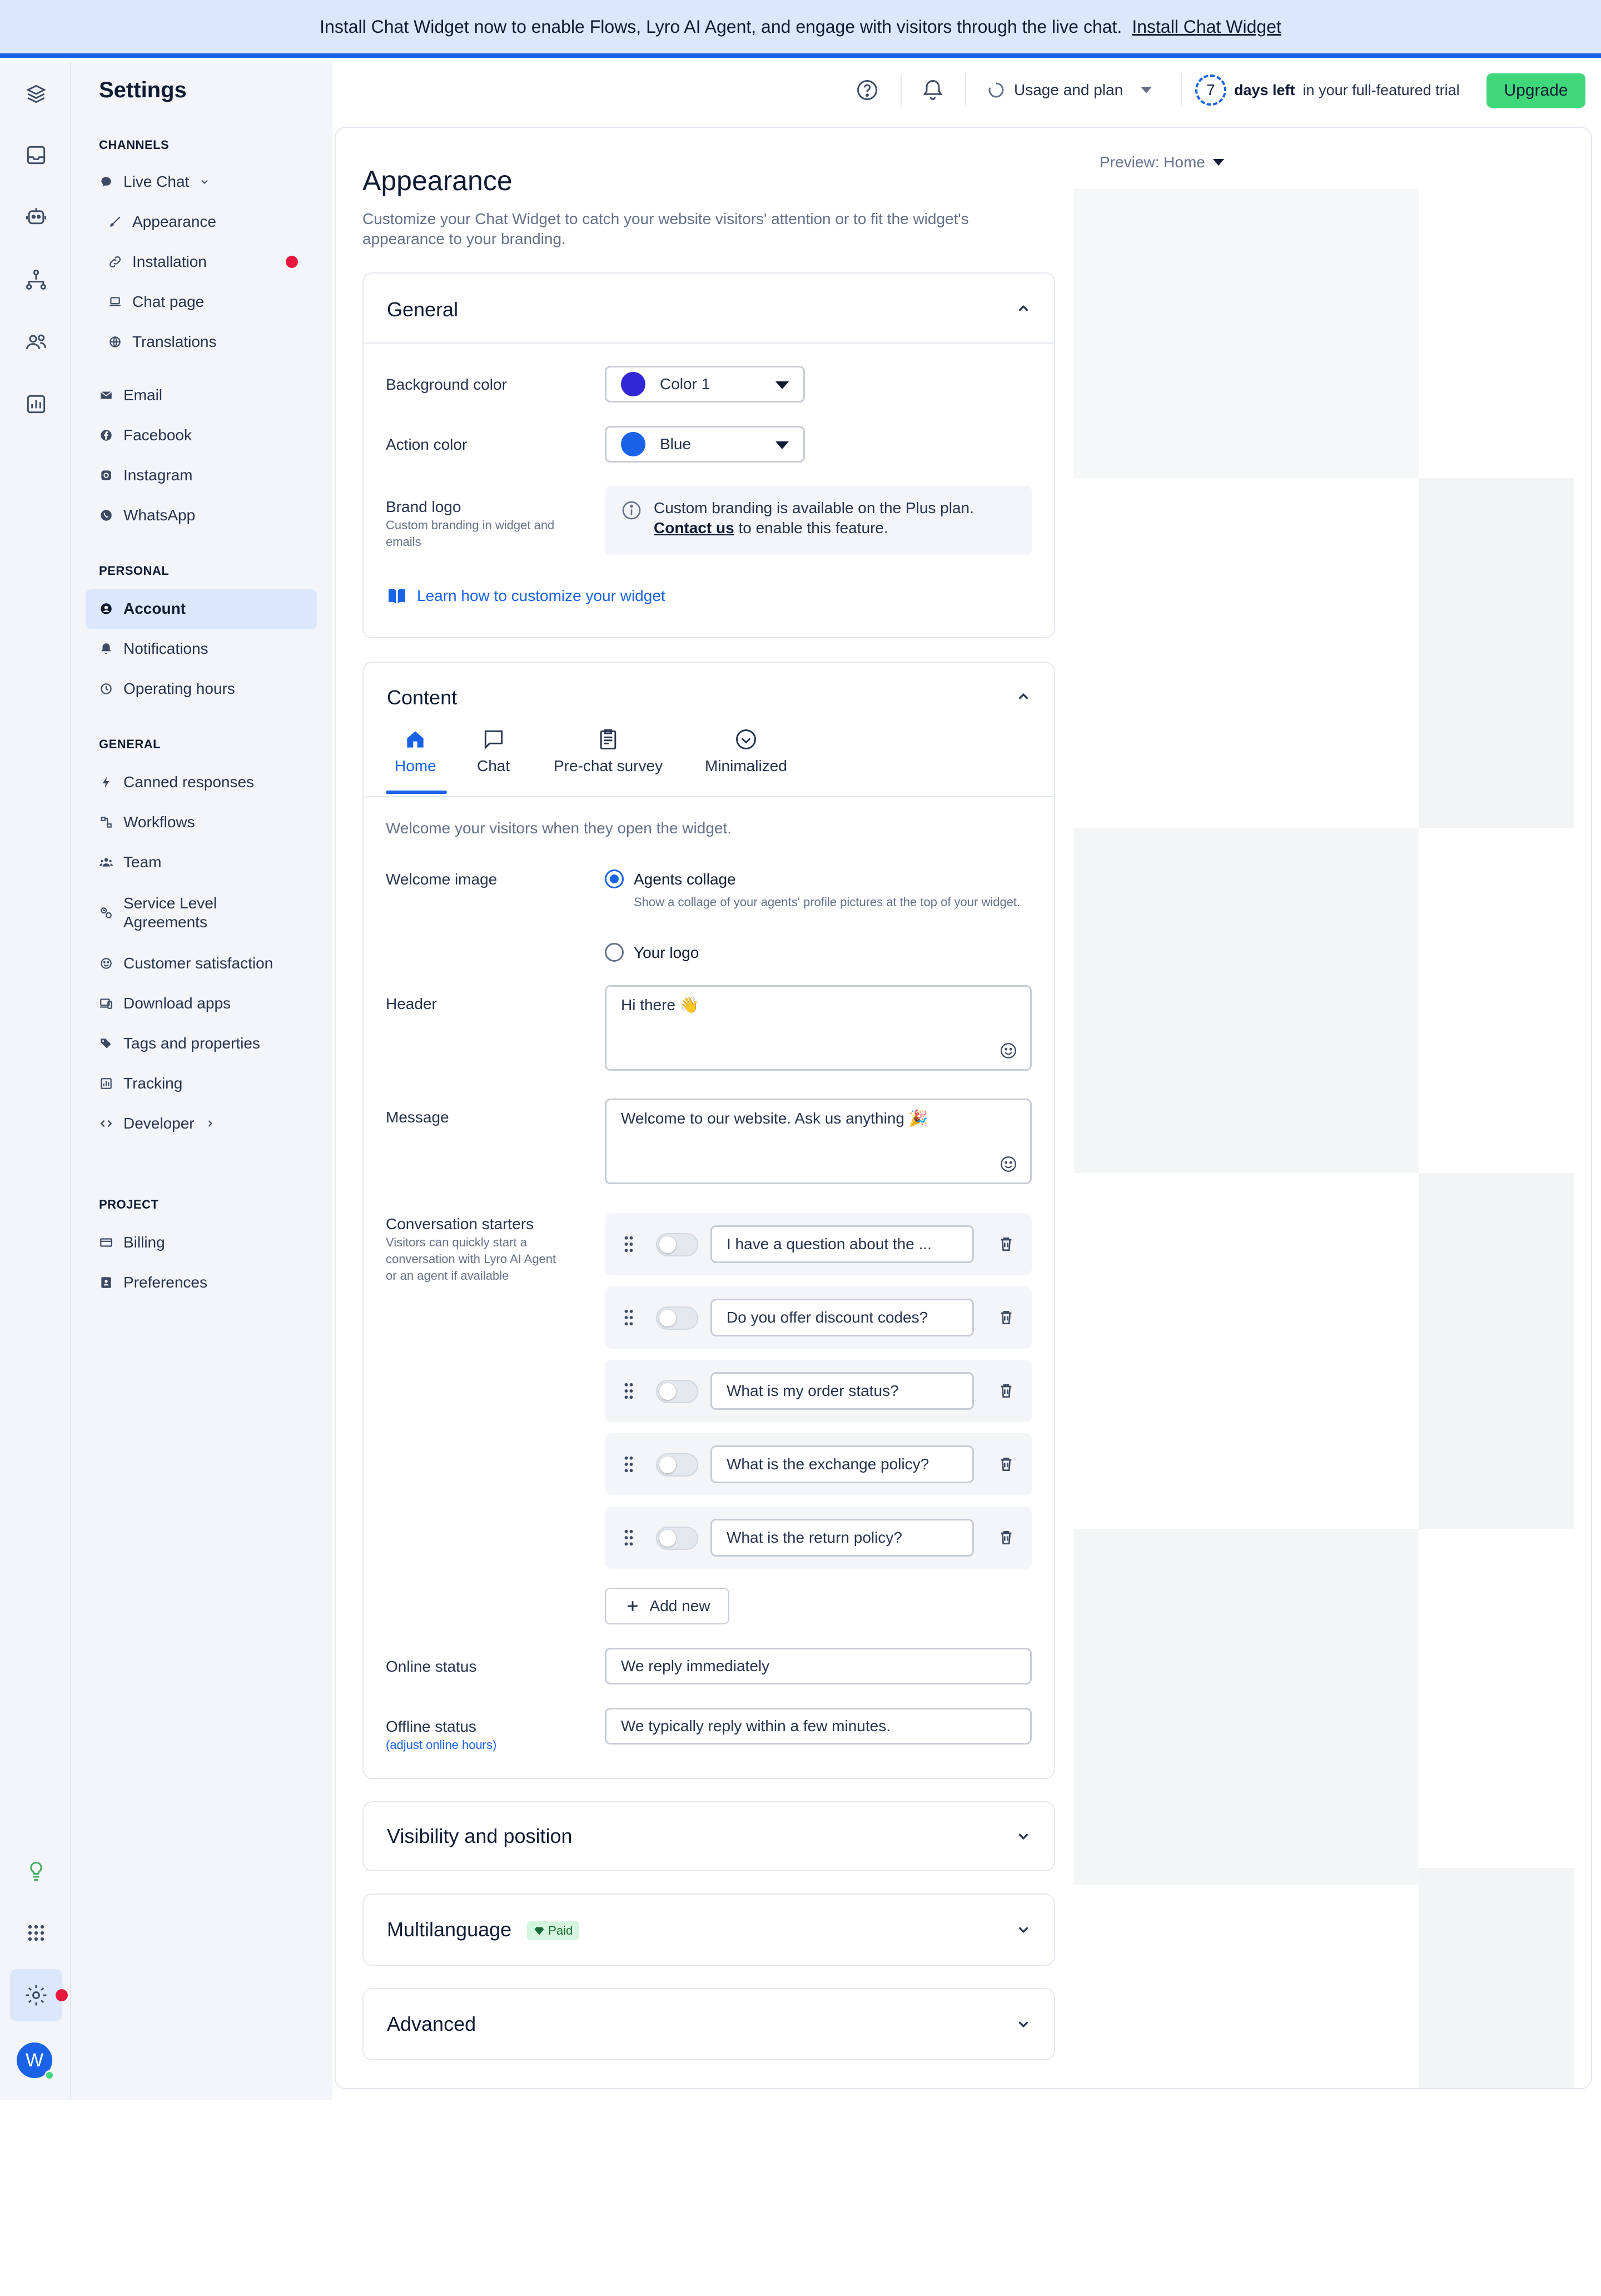 This screenshot has height=2296, width=1601. What do you see at coordinates (1535, 90) in the screenshot?
I see `upgrade-button: Upgrade` at bounding box center [1535, 90].